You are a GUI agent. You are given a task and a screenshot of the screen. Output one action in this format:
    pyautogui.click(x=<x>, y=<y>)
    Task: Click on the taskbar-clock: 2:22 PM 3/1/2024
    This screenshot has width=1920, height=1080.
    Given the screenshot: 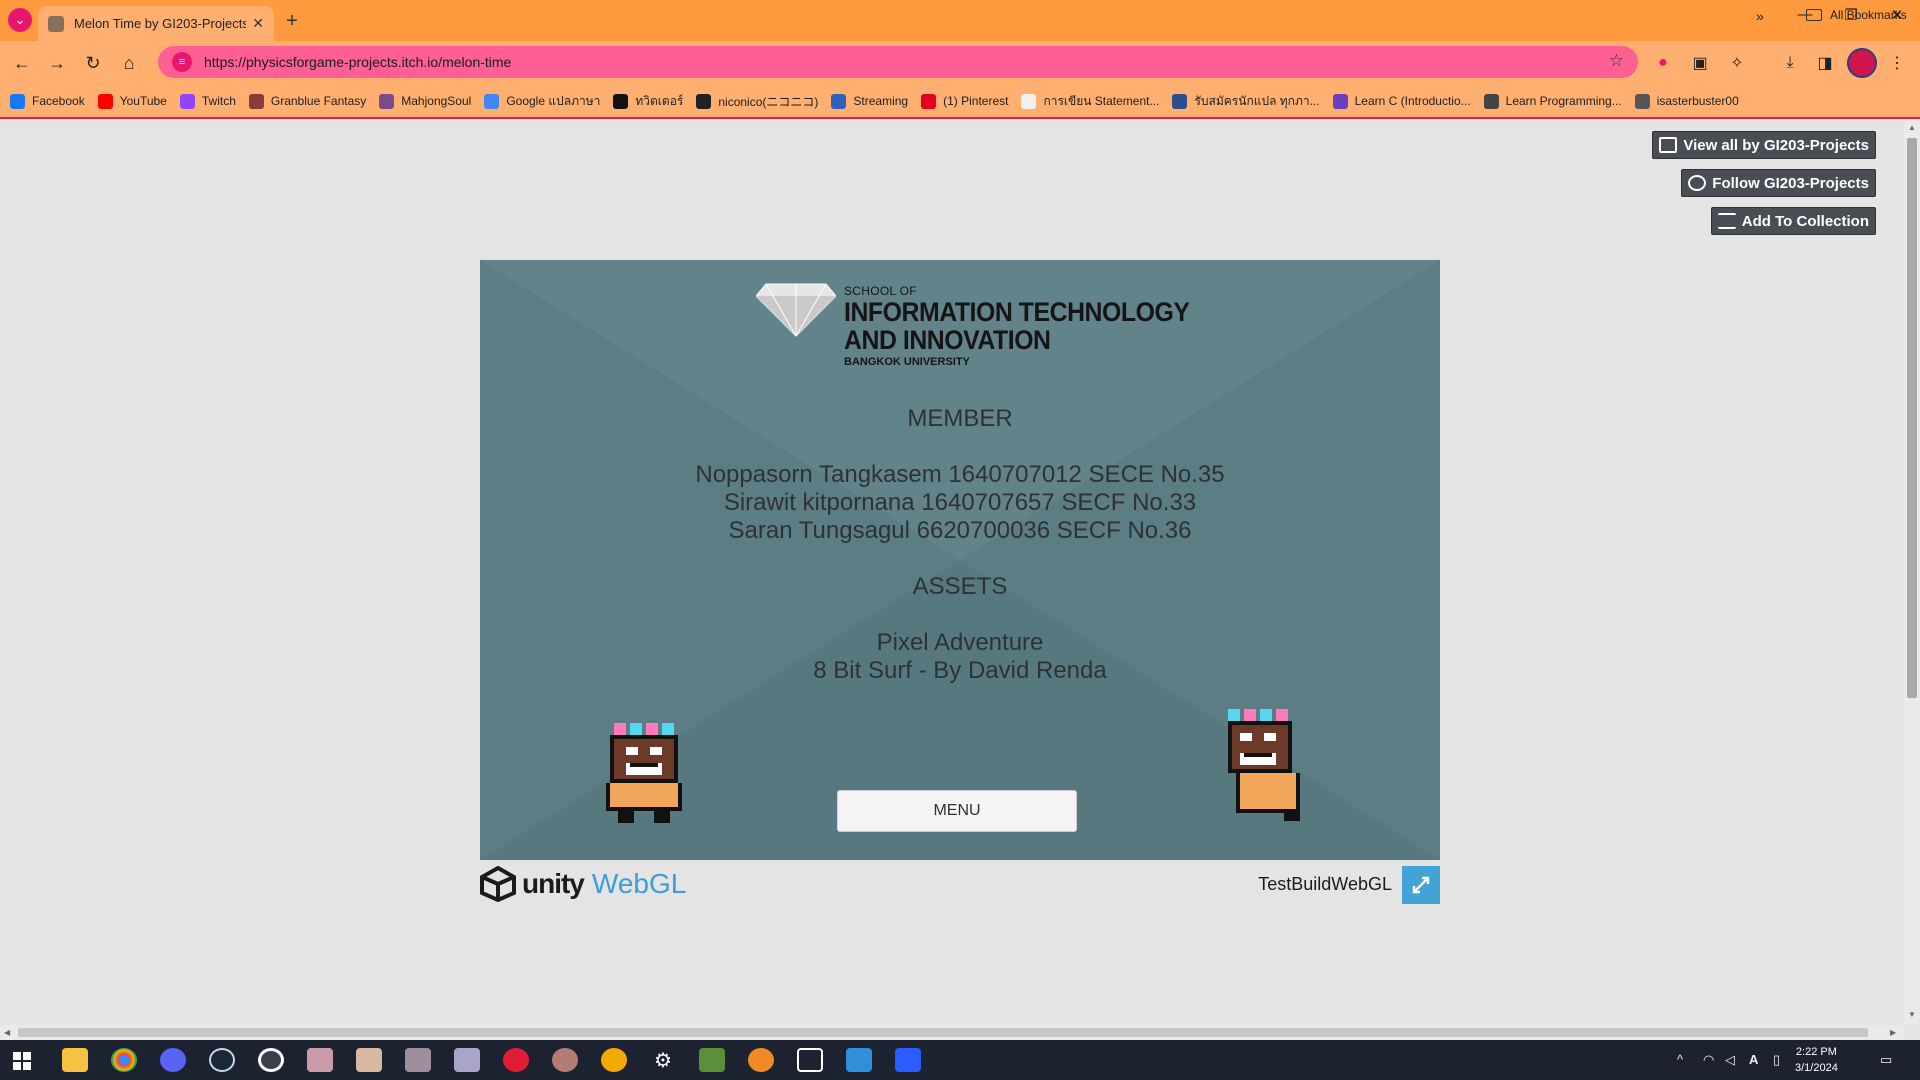 What is the action you would take?
    pyautogui.click(x=1816, y=1060)
    